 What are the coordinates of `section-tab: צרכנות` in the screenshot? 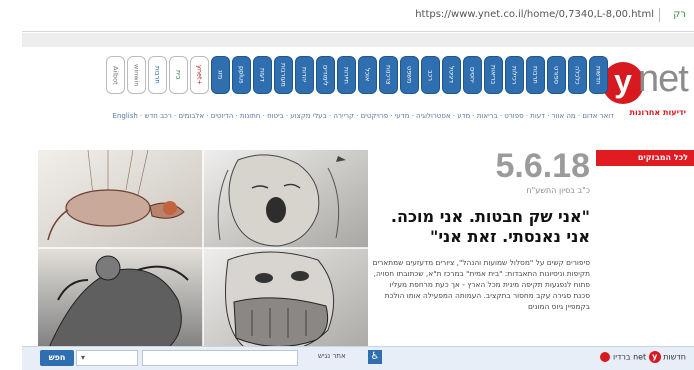 It's located at (388, 75).